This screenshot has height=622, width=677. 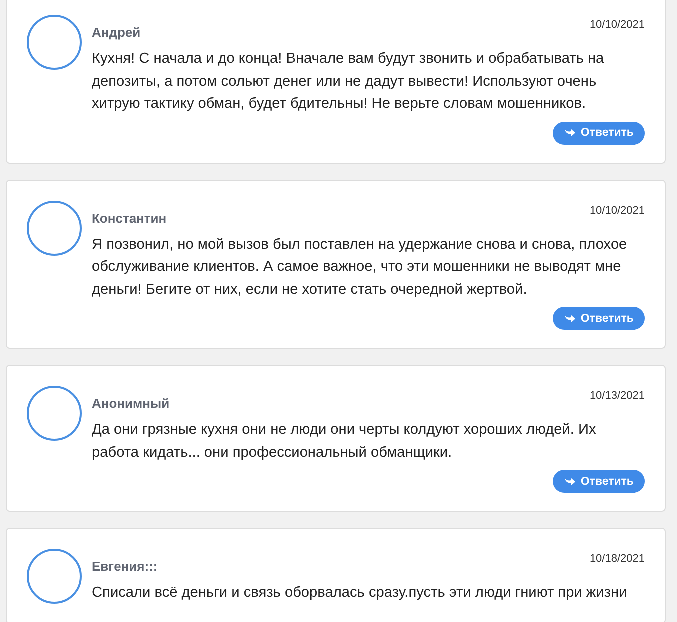 What do you see at coordinates (116, 32) in the screenshot?
I see `author-name: Андрей` at bounding box center [116, 32].